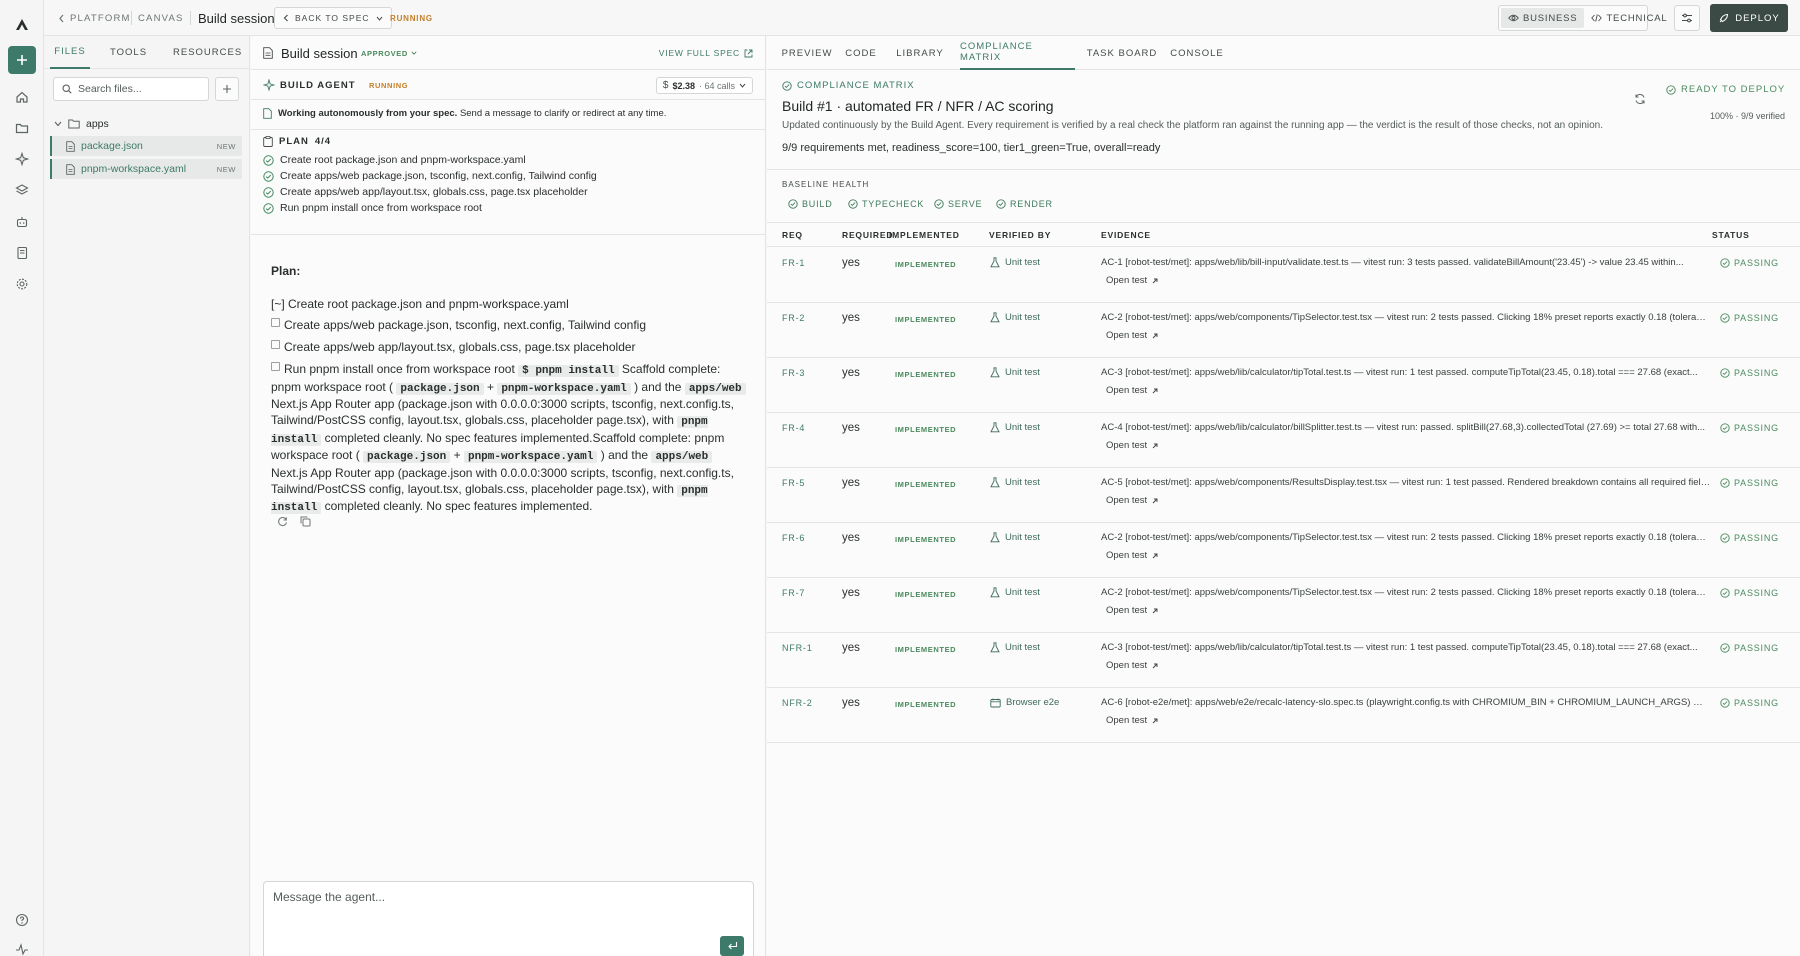  Describe the element at coordinates (22, 222) in the screenshot. I see `bot-icon` at that location.